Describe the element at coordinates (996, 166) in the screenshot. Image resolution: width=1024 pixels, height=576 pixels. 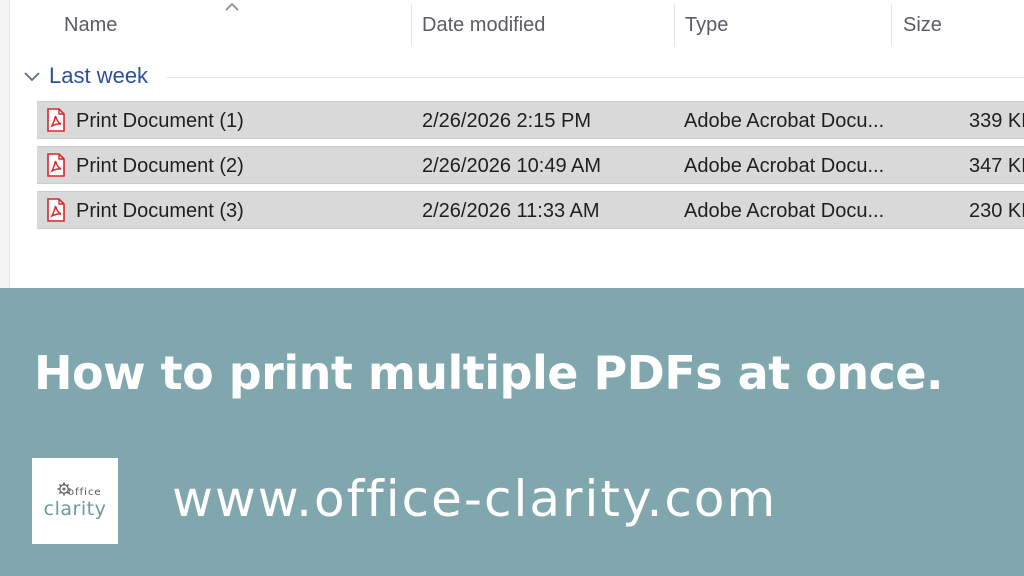
I see `file-size: 347 KB` at that location.